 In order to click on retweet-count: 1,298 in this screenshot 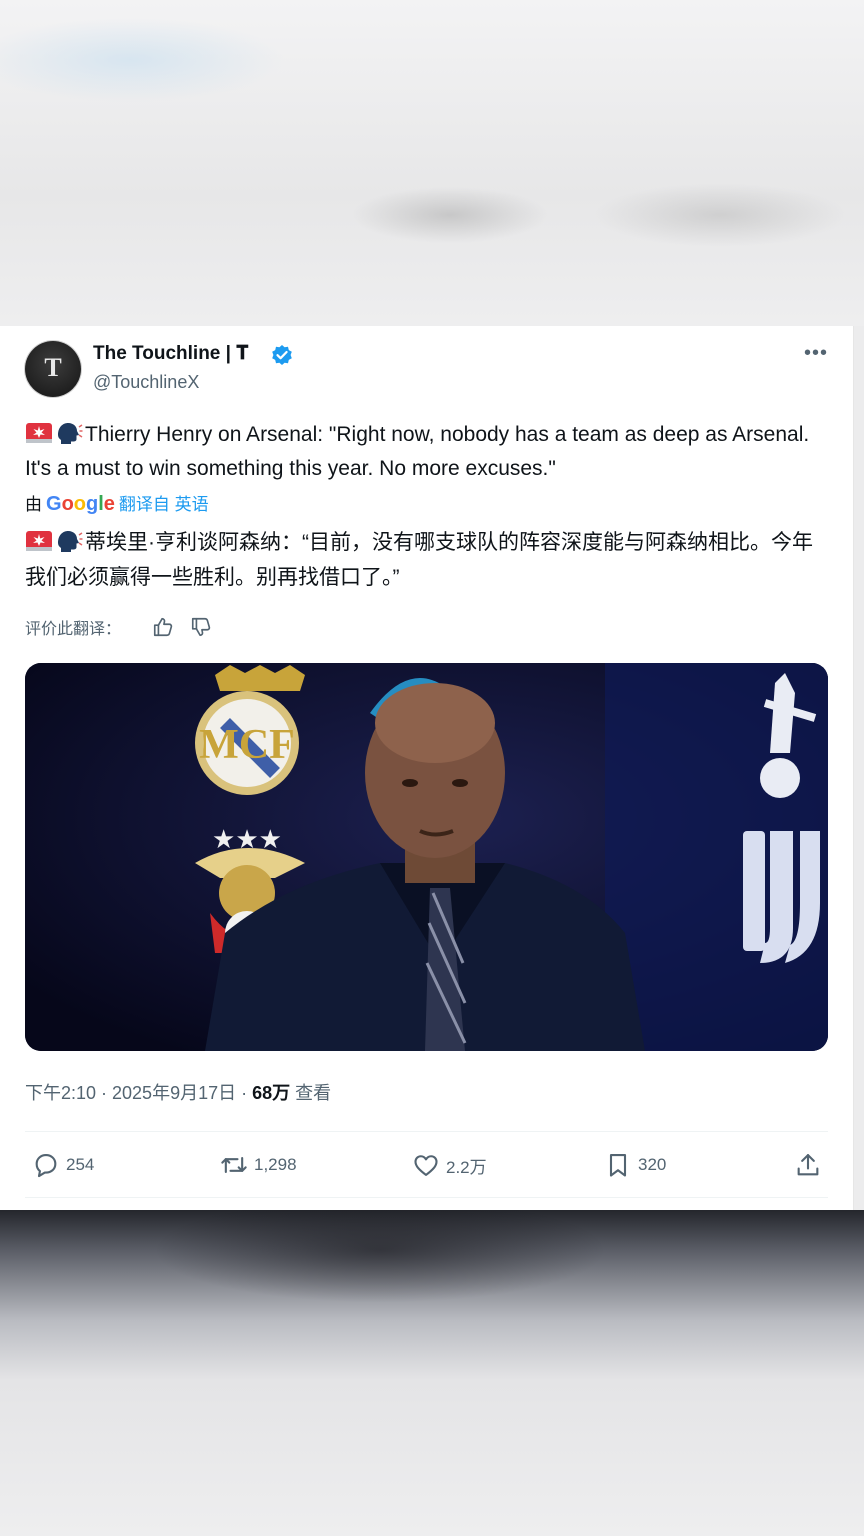, I will do `click(275, 1164)`.